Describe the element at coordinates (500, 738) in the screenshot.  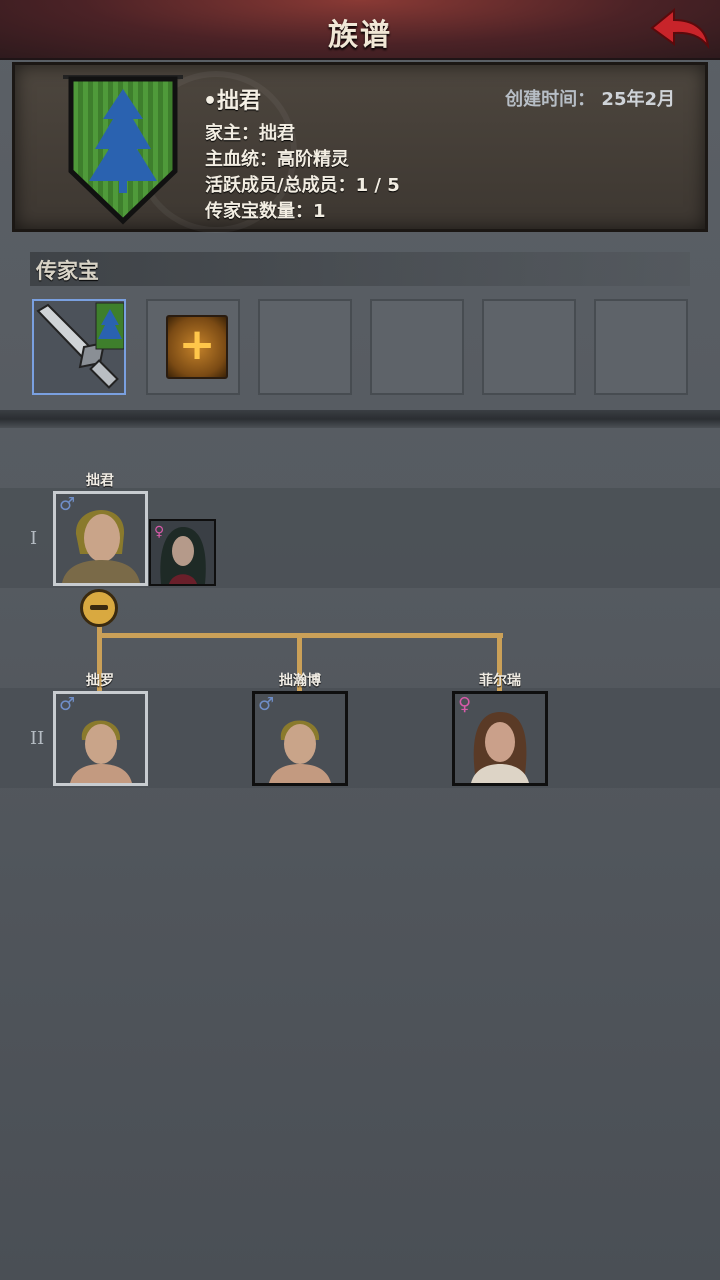
I see `member-portrait: ♀` at that location.